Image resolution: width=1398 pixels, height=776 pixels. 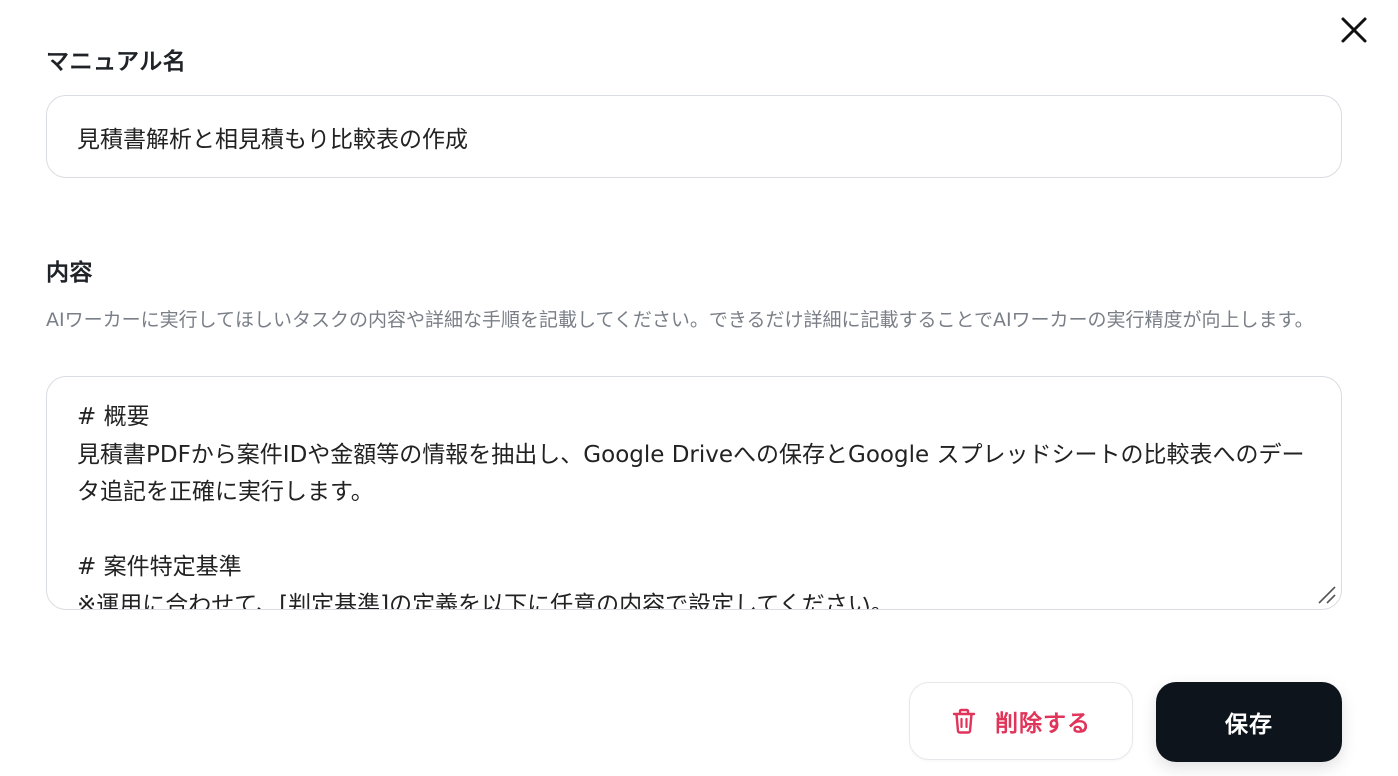 I want to click on manual-name-label: マニュアル名, so click(x=116, y=62).